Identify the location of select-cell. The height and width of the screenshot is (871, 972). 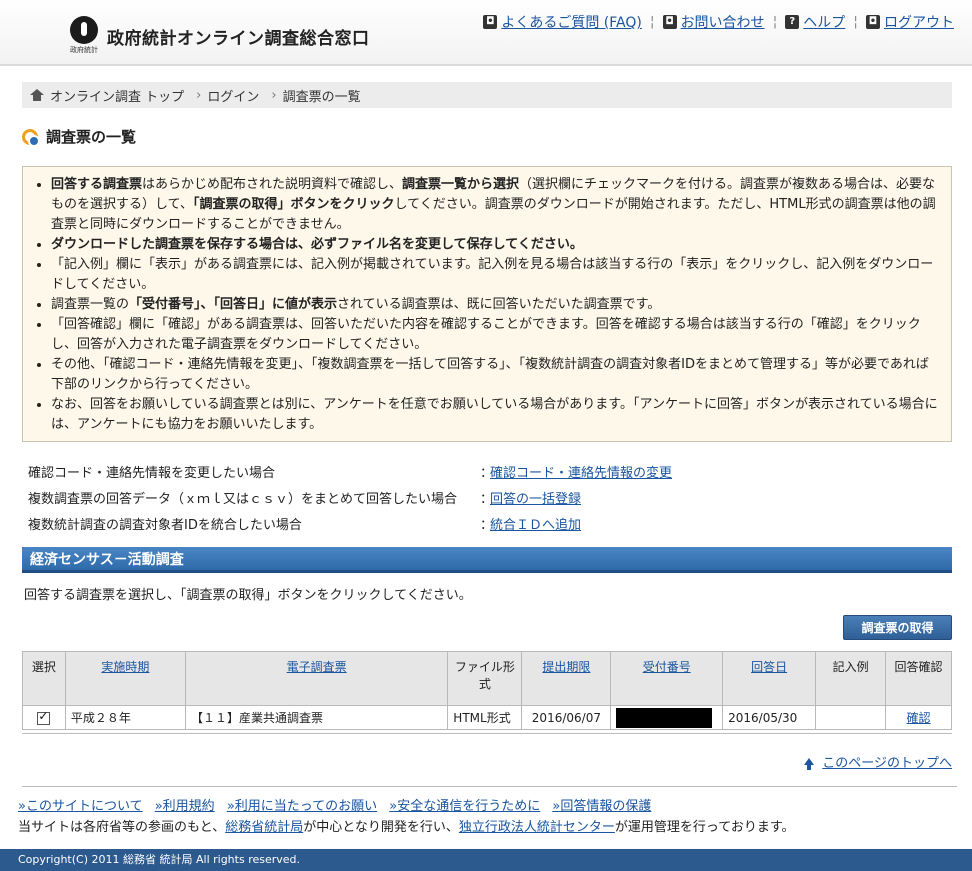
(44, 717).